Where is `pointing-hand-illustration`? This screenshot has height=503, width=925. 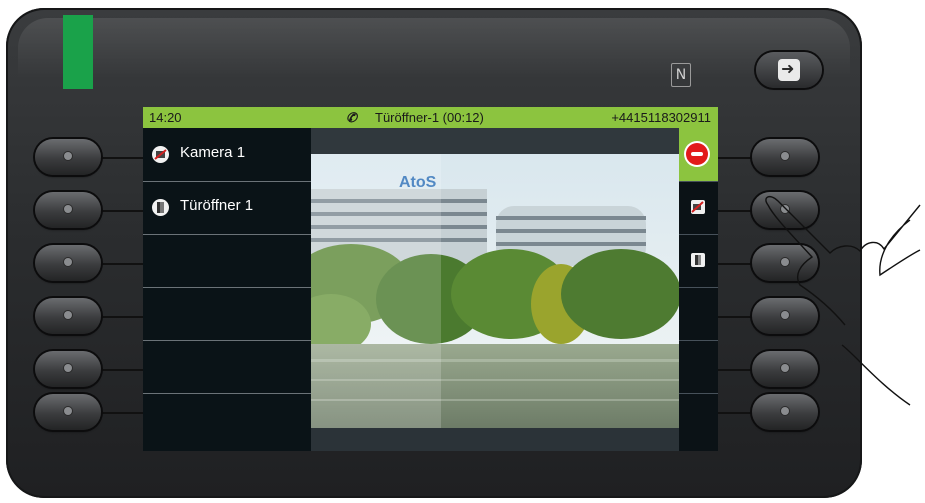 pointing-hand-illustration is located at coordinates (843, 300).